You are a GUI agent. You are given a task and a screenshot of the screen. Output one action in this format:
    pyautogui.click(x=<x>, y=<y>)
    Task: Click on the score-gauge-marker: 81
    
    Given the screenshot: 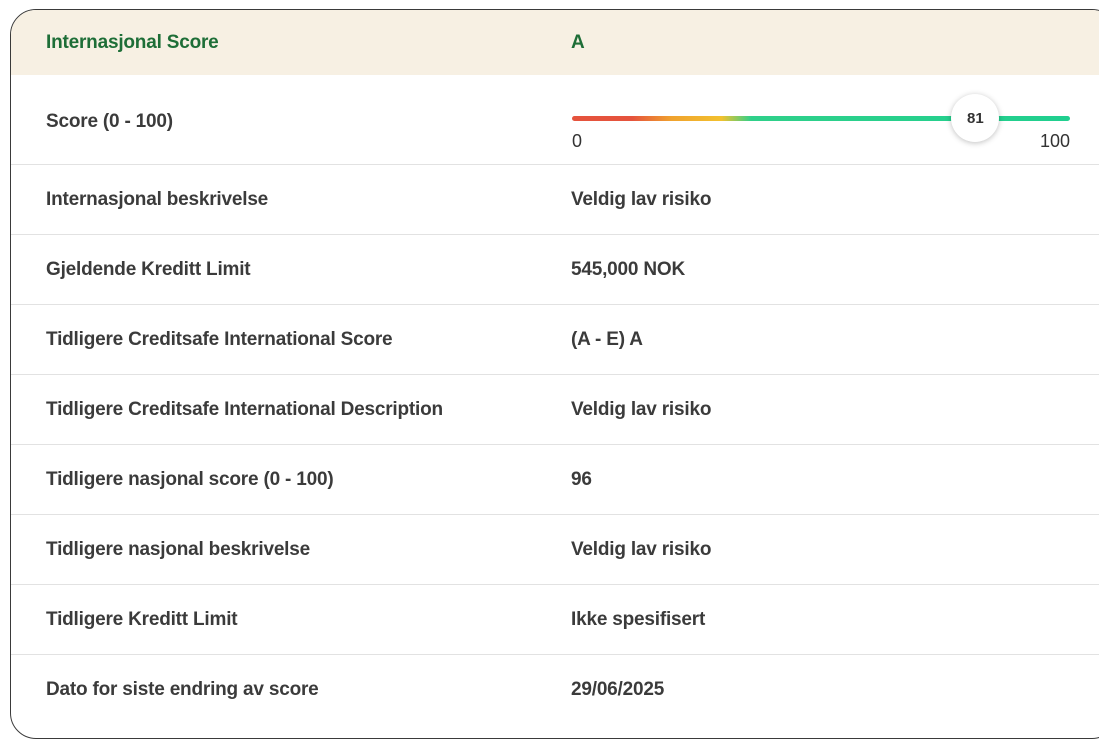 What is the action you would take?
    pyautogui.click(x=975, y=118)
    